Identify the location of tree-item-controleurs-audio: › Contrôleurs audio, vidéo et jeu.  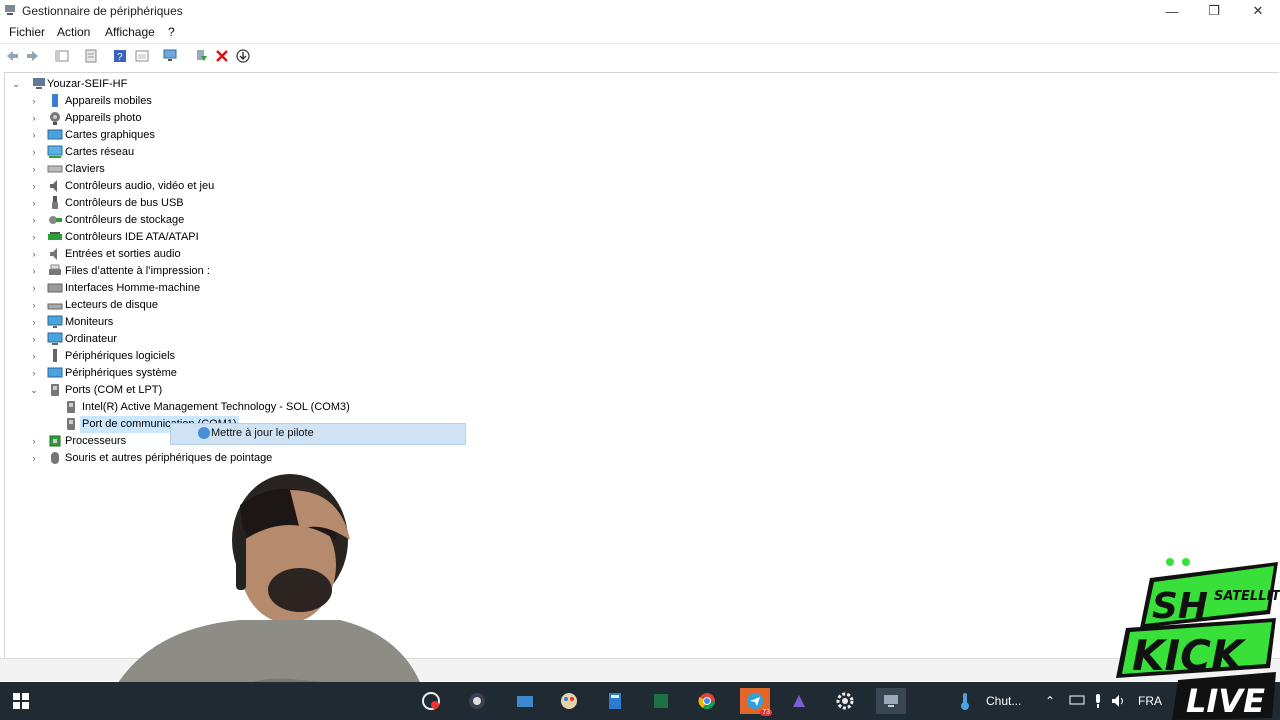
(154, 186).